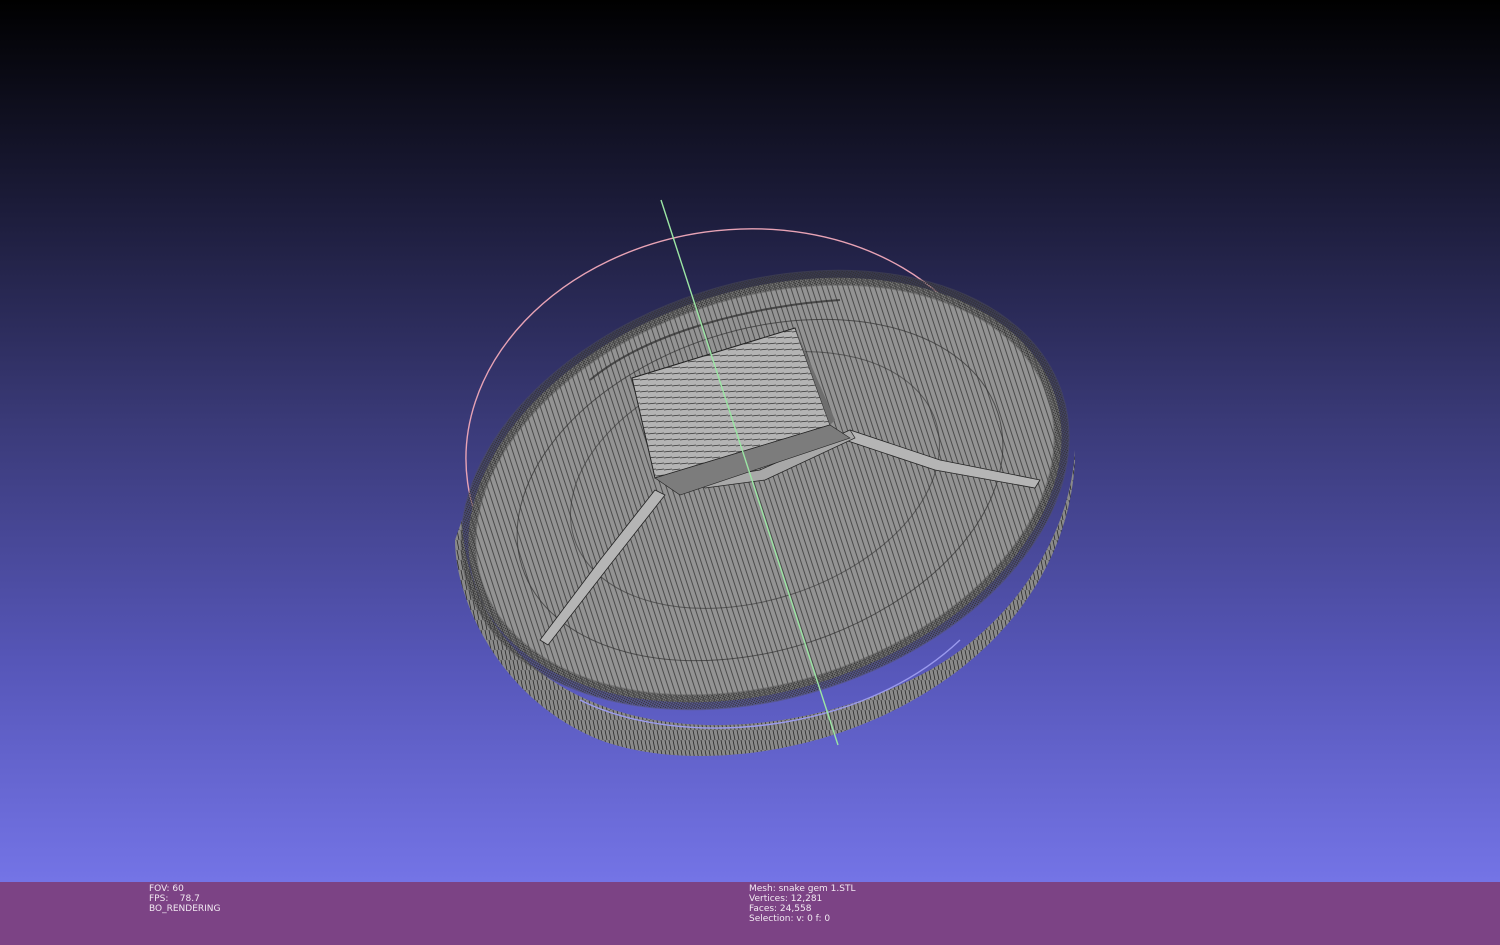  What do you see at coordinates (185, 909) in the screenshot?
I see `render-mode-label: BO_RENDERING` at bounding box center [185, 909].